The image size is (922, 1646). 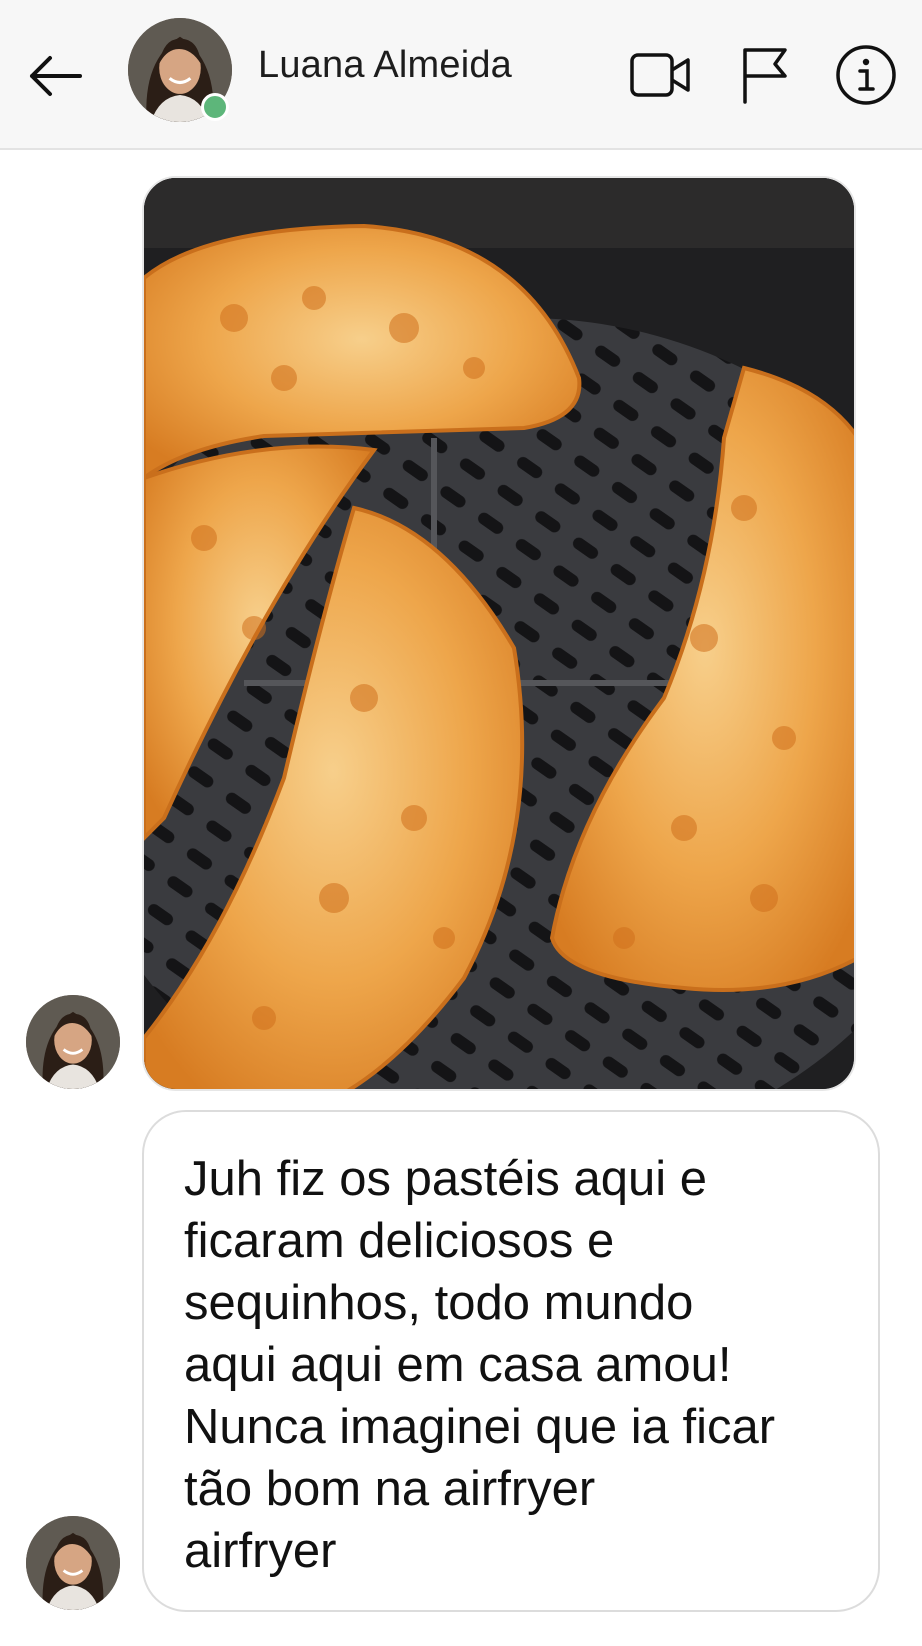 I want to click on report-button, so click(x=766, y=75).